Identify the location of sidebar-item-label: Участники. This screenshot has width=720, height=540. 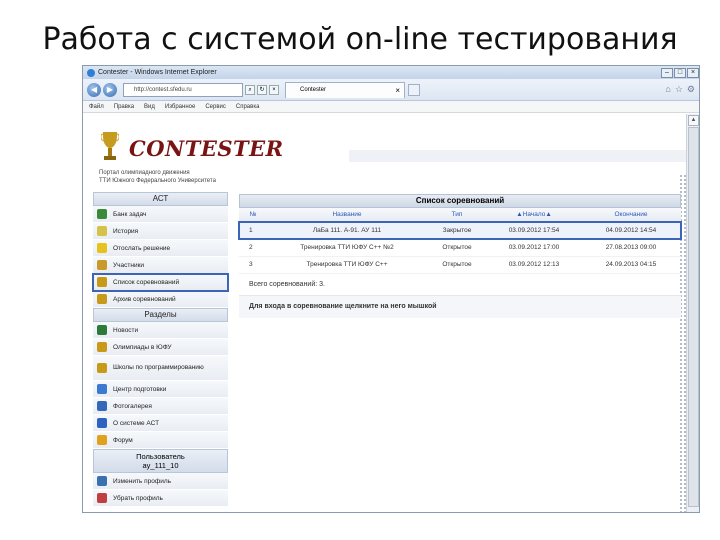
(129, 265).